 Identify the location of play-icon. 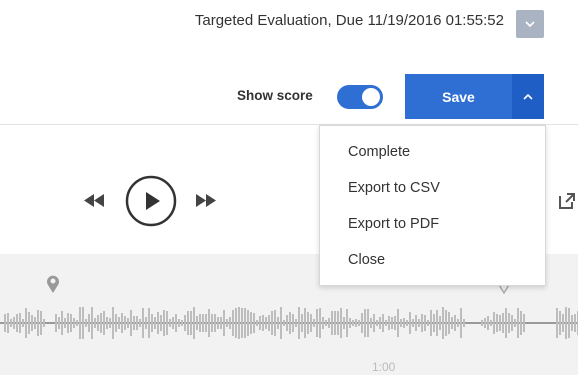
(153, 201).